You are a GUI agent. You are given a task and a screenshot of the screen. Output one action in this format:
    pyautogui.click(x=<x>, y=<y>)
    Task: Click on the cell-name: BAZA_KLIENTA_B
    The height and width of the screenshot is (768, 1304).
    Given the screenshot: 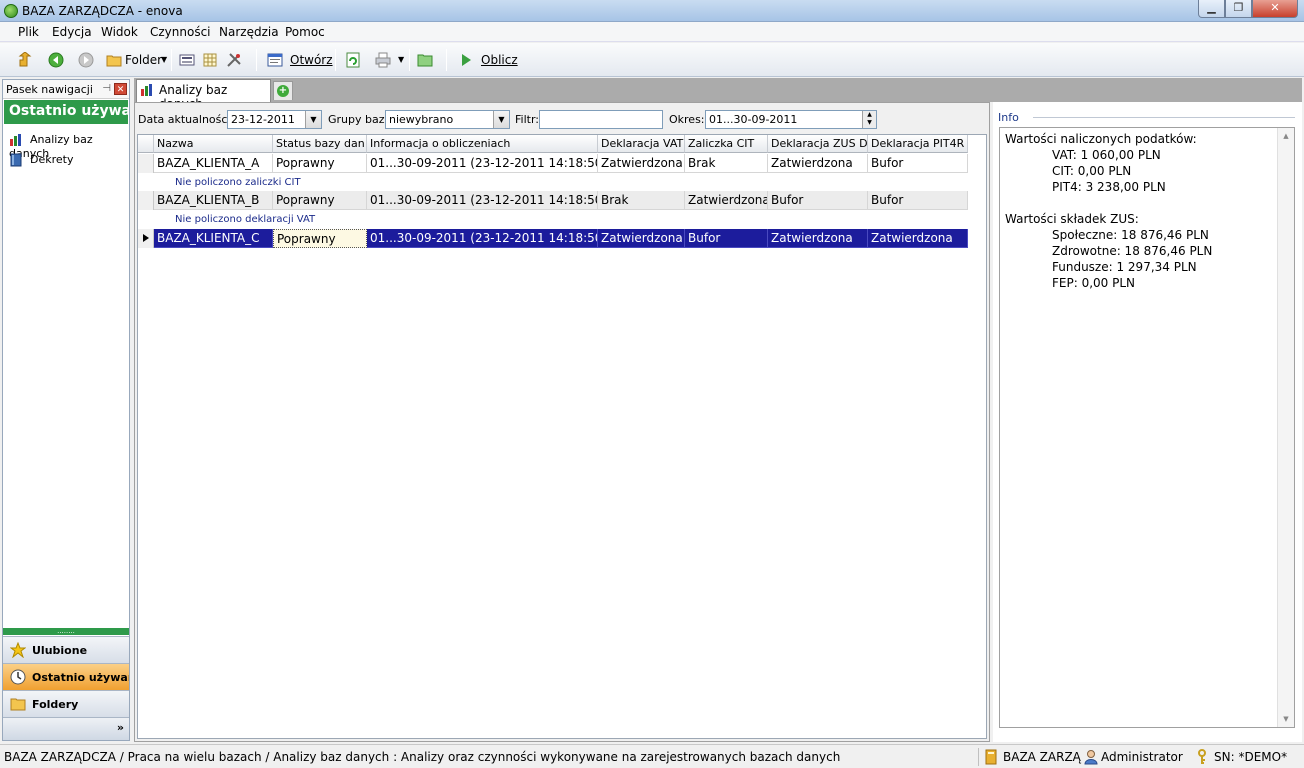 What is the action you would take?
    pyautogui.click(x=213, y=200)
    